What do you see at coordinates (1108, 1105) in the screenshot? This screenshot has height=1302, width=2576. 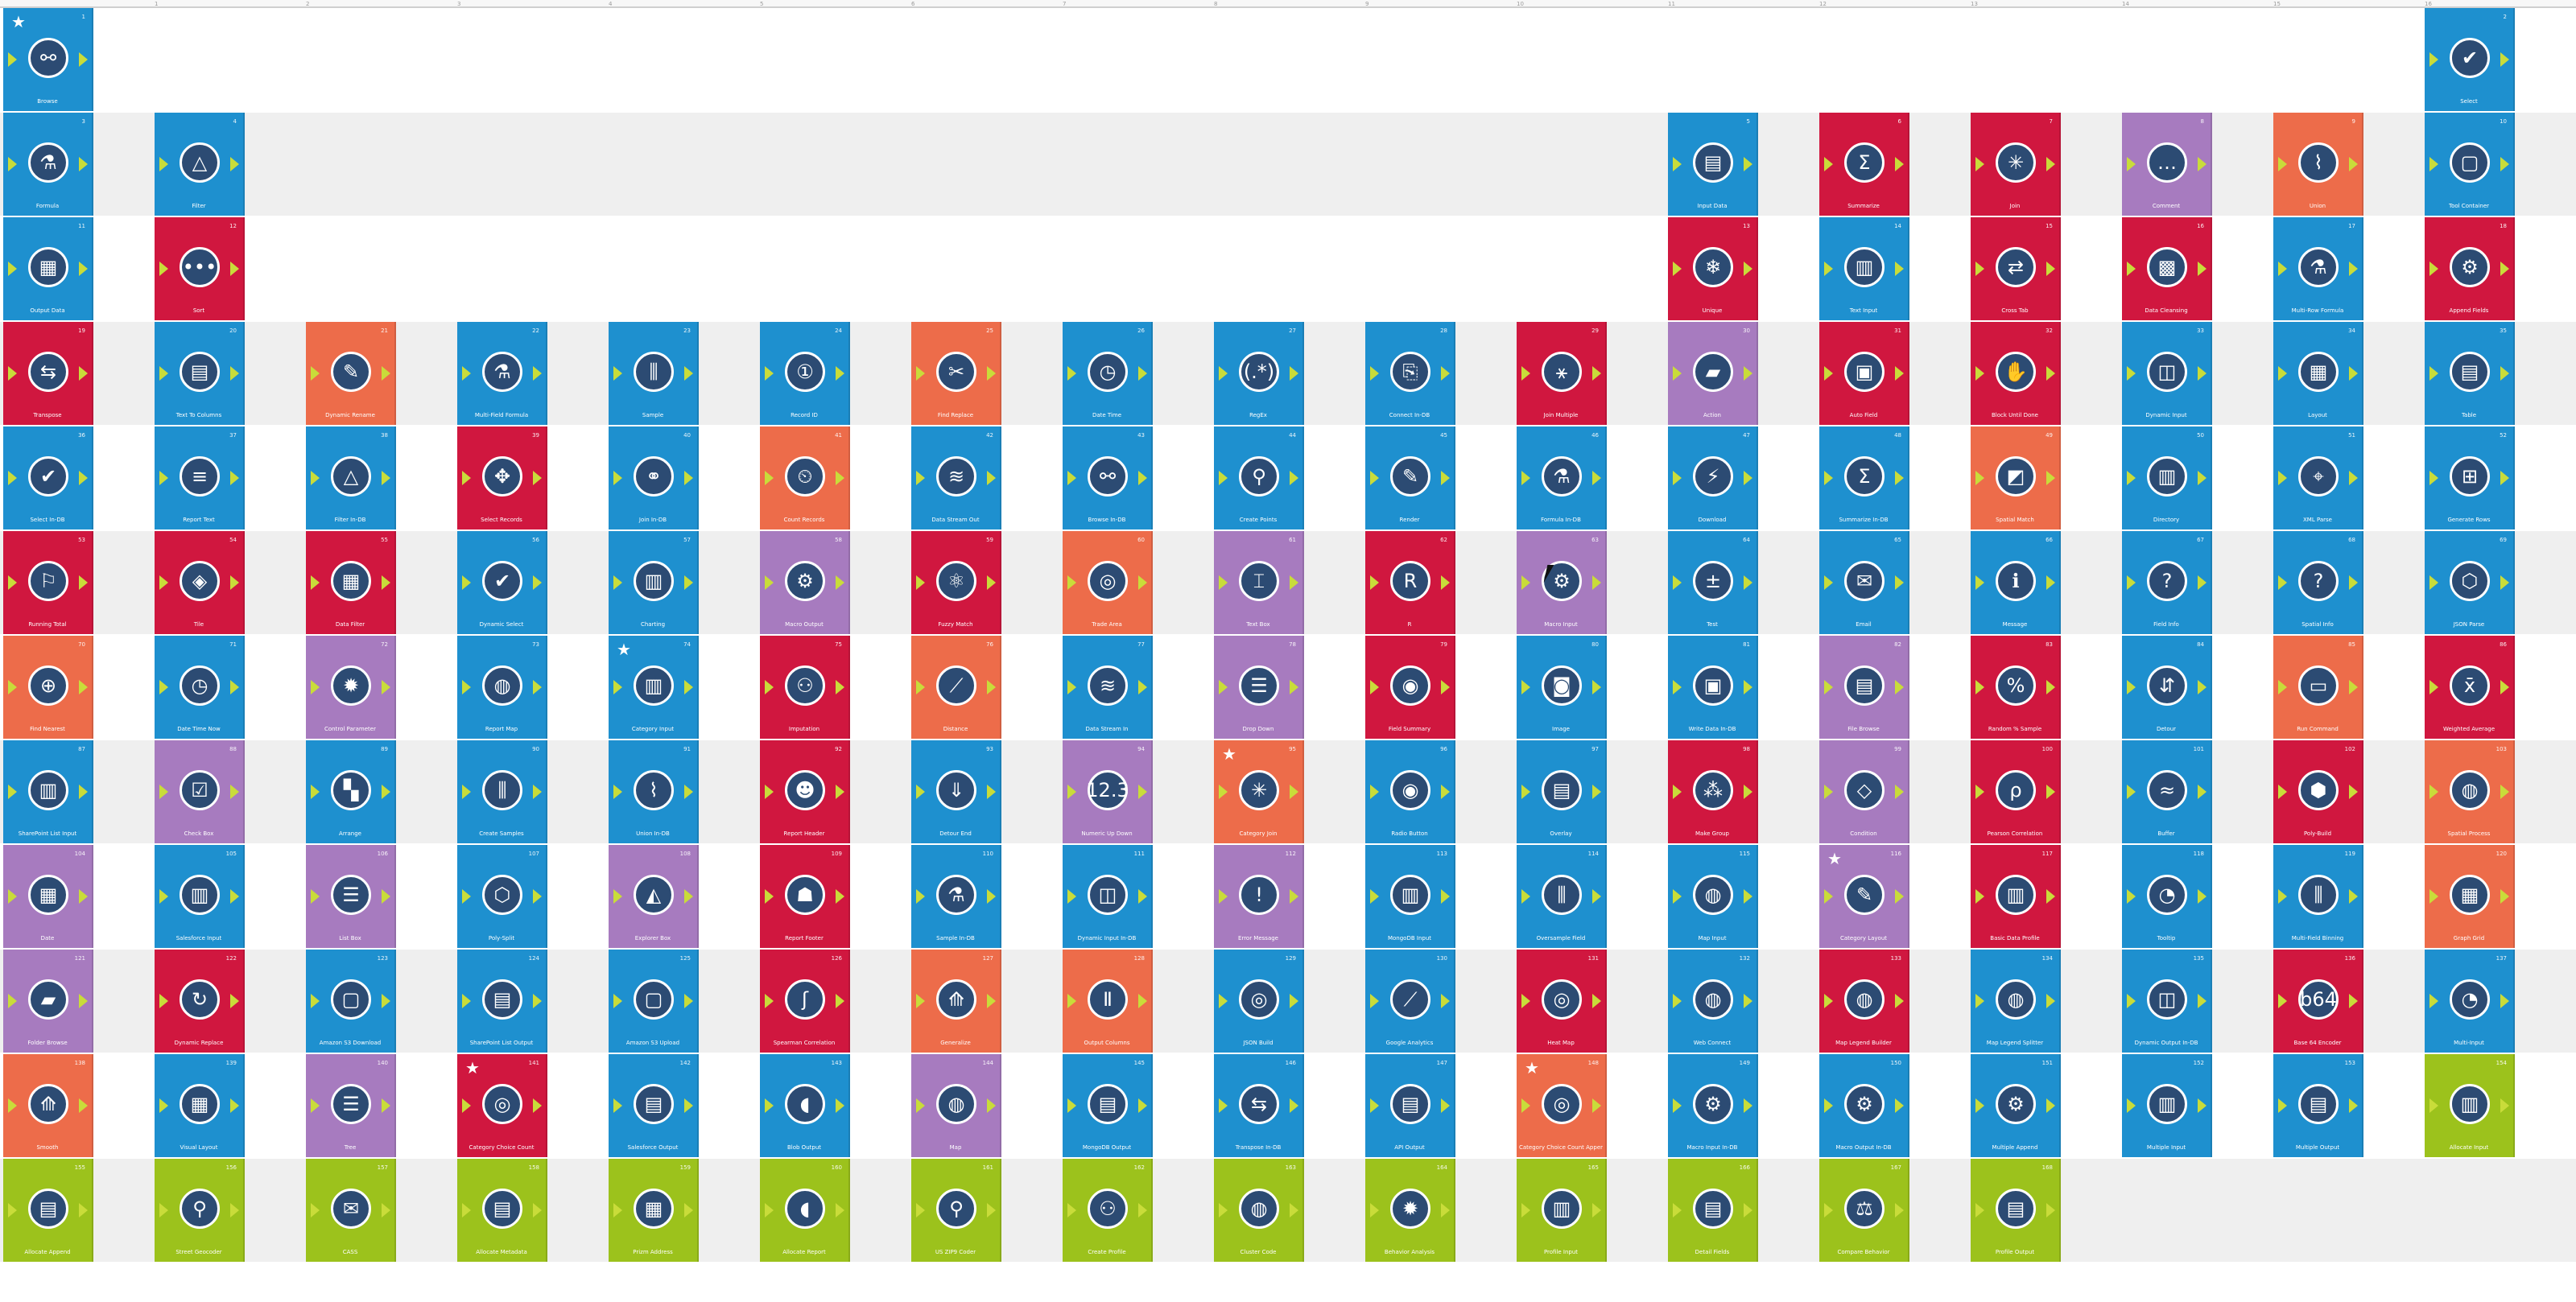 I see `tool-tile: 145 ▤ MongoDB Output` at bounding box center [1108, 1105].